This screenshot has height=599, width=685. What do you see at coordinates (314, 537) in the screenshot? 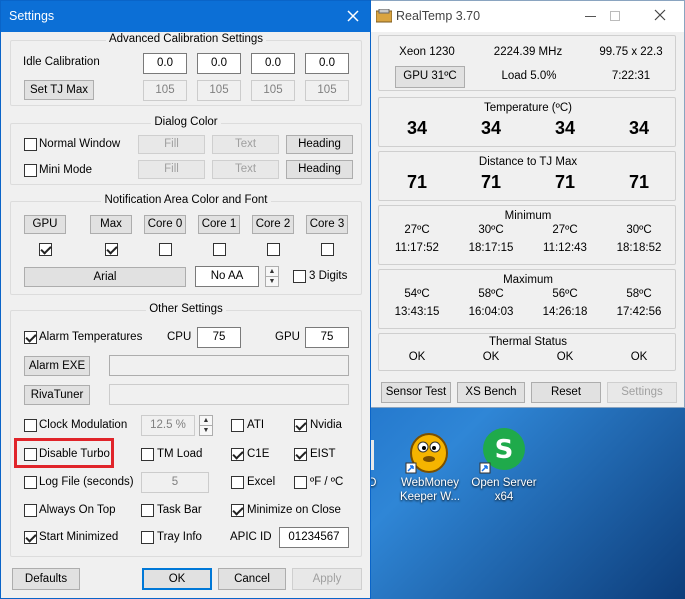
I see `apic-id-input: 01234567` at bounding box center [314, 537].